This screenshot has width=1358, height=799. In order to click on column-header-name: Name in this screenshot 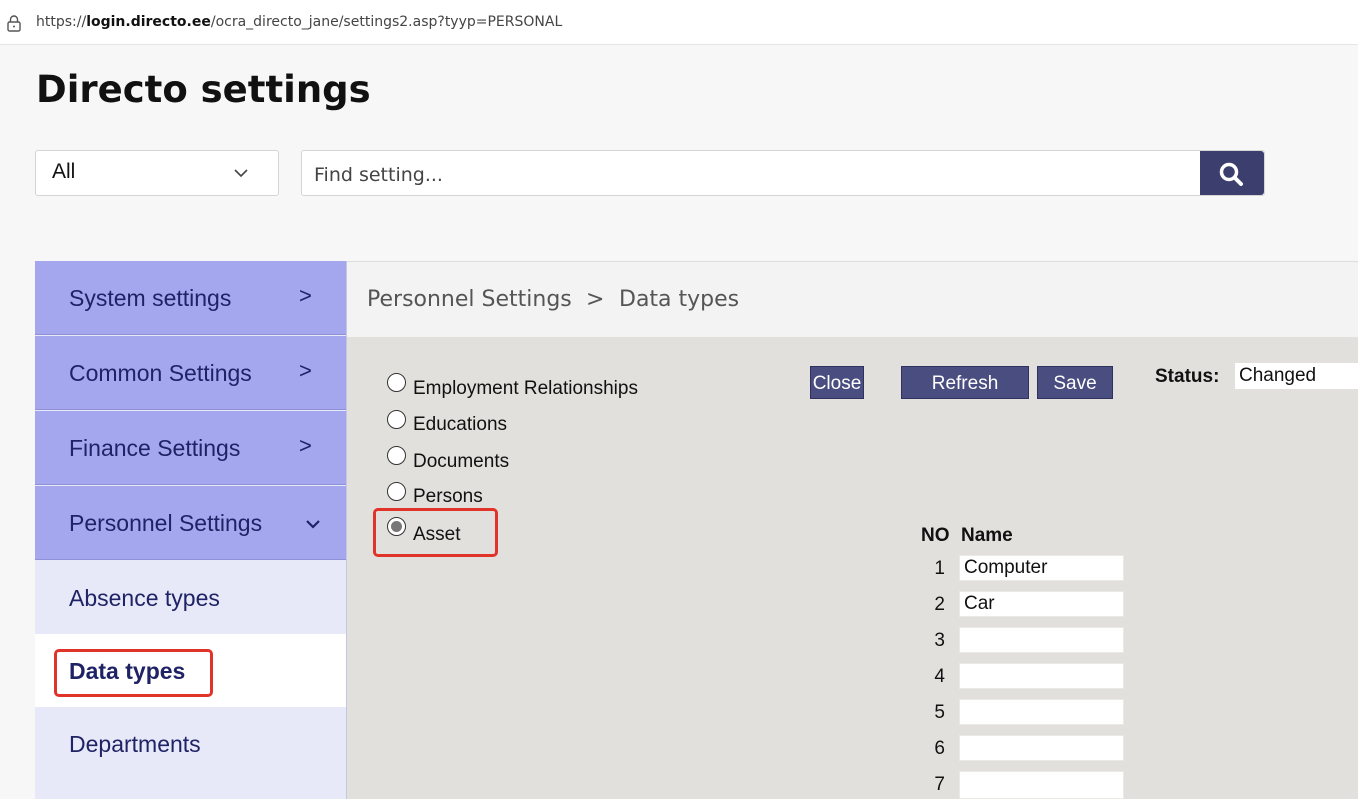, I will do `click(987, 535)`.